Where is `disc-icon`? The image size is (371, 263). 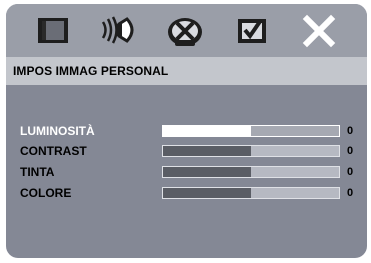
disc-icon is located at coordinates (185, 30).